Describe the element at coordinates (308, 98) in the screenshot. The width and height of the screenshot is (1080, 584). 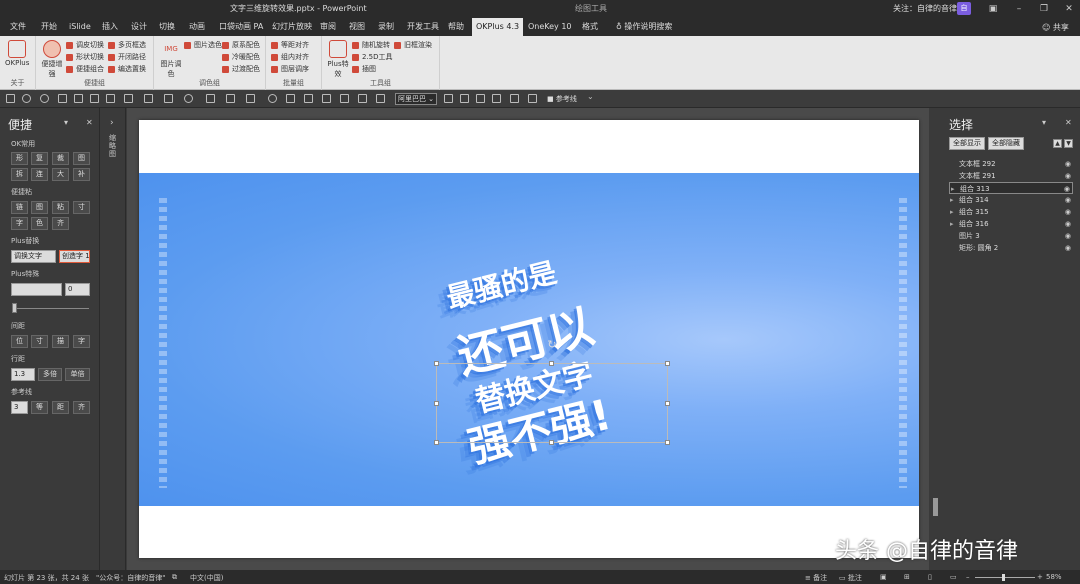
I see `line-icon` at that location.